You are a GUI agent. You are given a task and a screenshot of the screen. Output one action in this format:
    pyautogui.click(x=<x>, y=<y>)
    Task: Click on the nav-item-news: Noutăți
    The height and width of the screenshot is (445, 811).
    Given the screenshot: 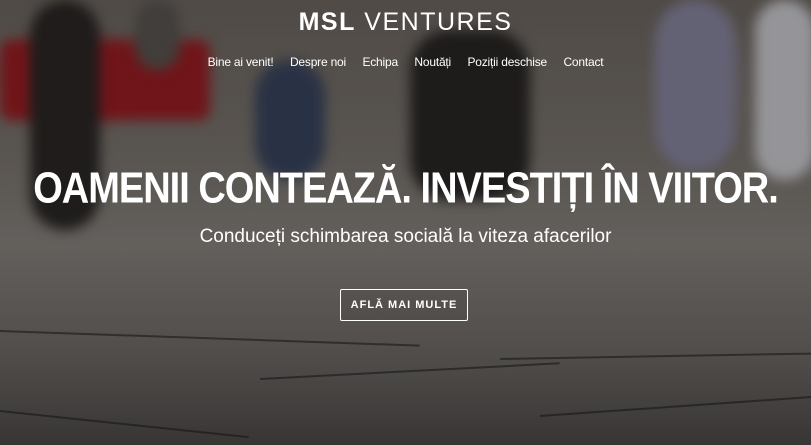 What is the action you would take?
    pyautogui.click(x=432, y=62)
    